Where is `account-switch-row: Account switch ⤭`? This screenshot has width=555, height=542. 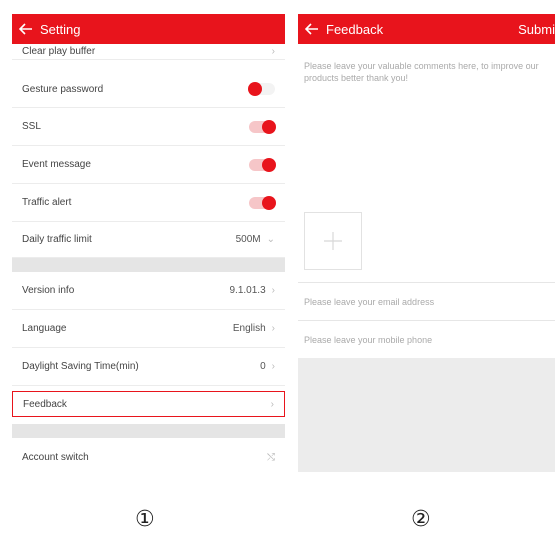 account-switch-row: Account switch ⤭ is located at coordinates (148, 457).